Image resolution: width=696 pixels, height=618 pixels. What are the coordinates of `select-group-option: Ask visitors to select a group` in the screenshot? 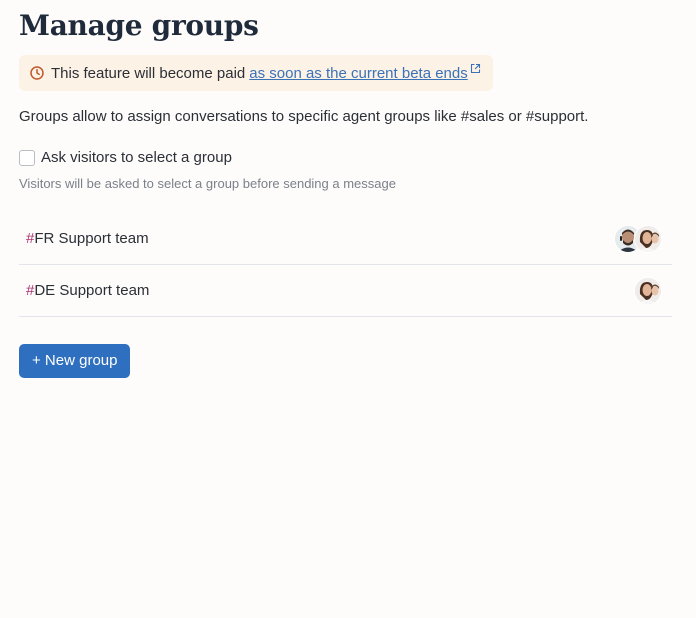 It's located at (345, 157).